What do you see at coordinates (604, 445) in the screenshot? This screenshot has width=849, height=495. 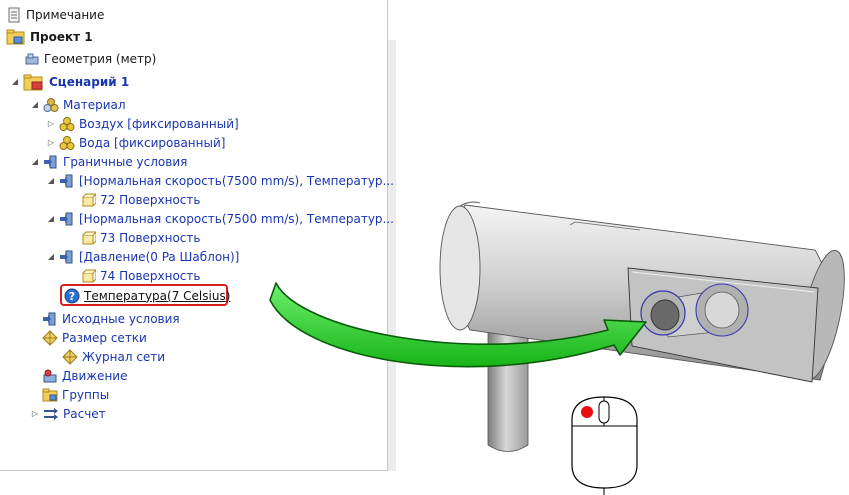 I see `mouse-left-click-icon` at bounding box center [604, 445].